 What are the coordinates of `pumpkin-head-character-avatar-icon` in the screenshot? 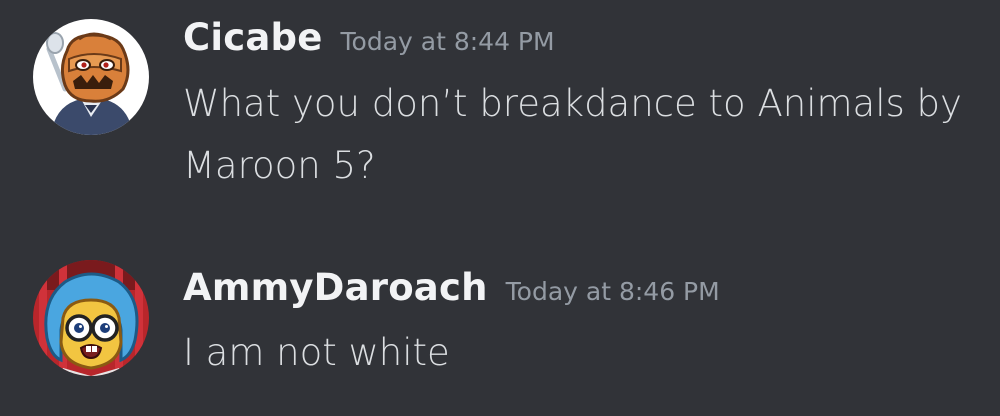 It's located at (91, 77).